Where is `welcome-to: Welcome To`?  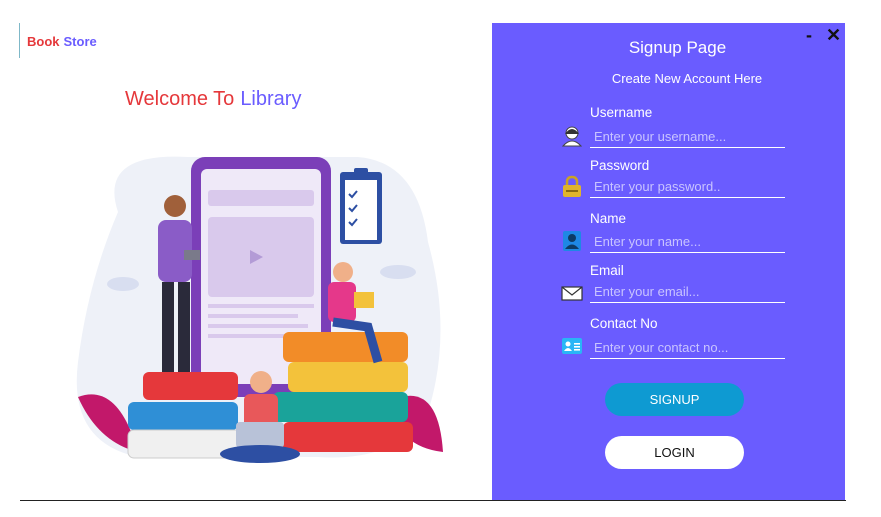
welcome-to: Welcome To is located at coordinates (180, 99).